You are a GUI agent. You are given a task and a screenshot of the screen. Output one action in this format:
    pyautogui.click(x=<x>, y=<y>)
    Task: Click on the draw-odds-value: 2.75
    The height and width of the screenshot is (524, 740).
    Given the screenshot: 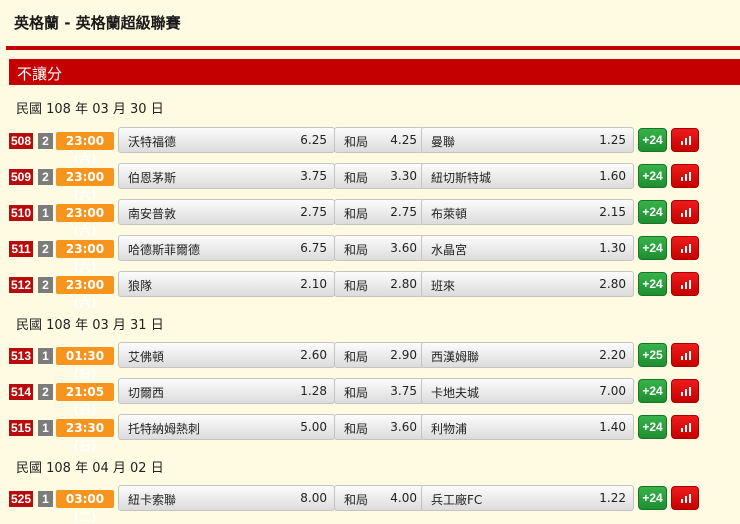 What is the action you would take?
    pyautogui.click(x=403, y=212)
    